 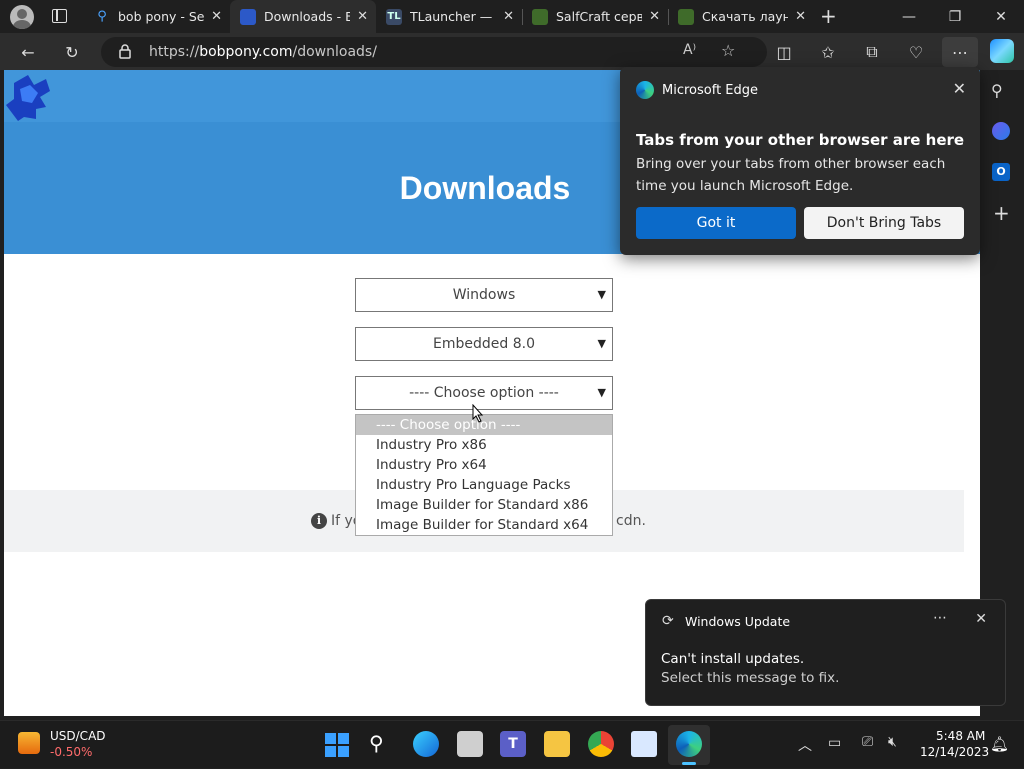 I want to click on popup-app-name: Microsoft Edge, so click(x=710, y=90).